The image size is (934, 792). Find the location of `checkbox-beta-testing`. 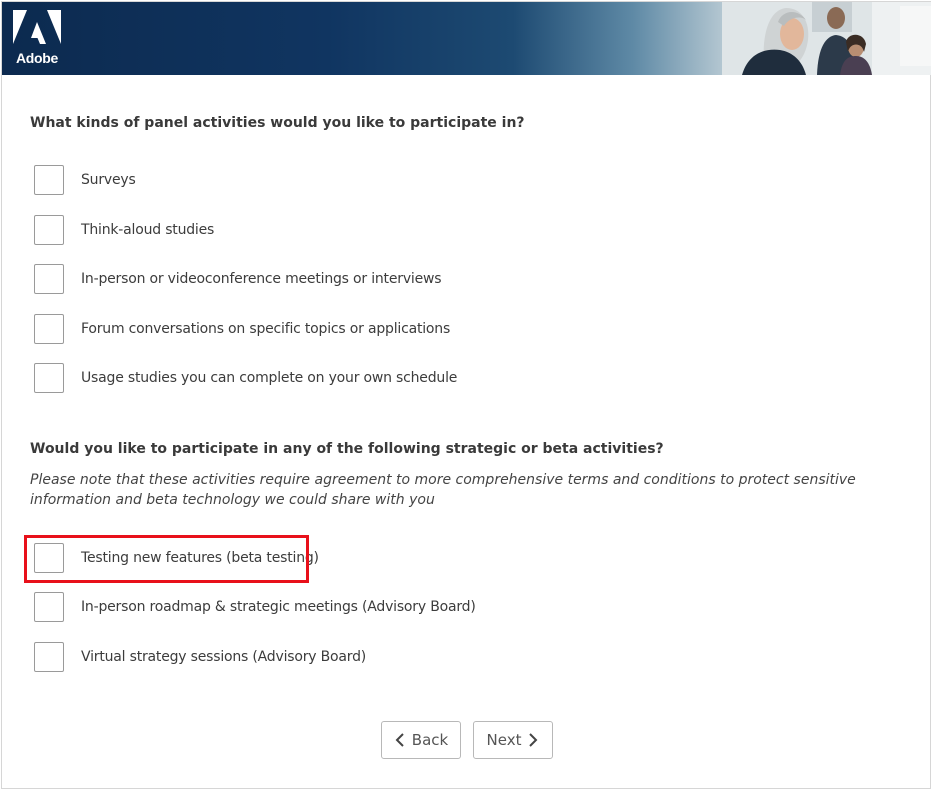

checkbox-beta-testing is located at coordinates (49, 558).